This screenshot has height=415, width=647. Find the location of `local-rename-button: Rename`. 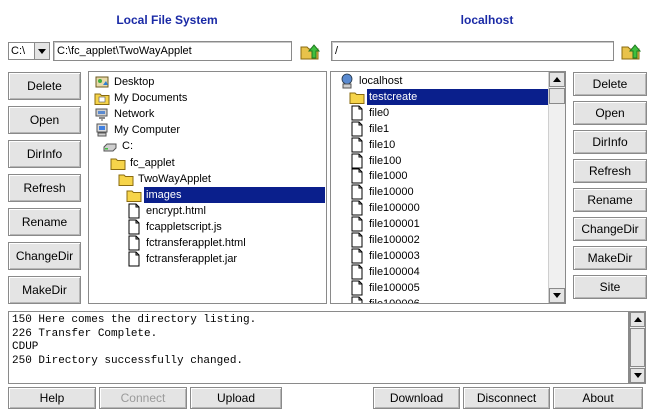

local-rename-button: Rename is located at coordinates (44, 222).